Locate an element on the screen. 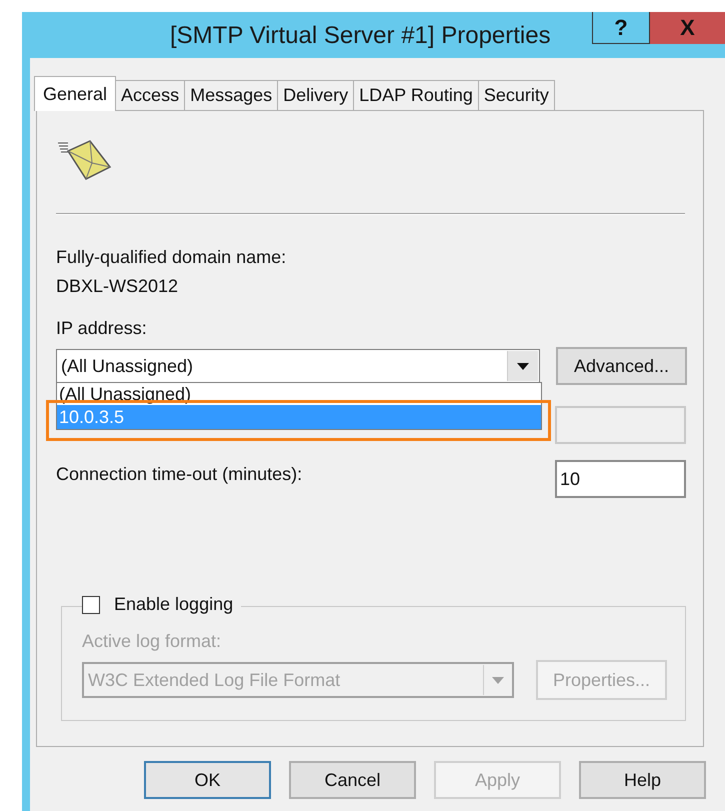 The height and width of the screenshot is (811, 725). close-button: X is located at coordinates (687, 28).